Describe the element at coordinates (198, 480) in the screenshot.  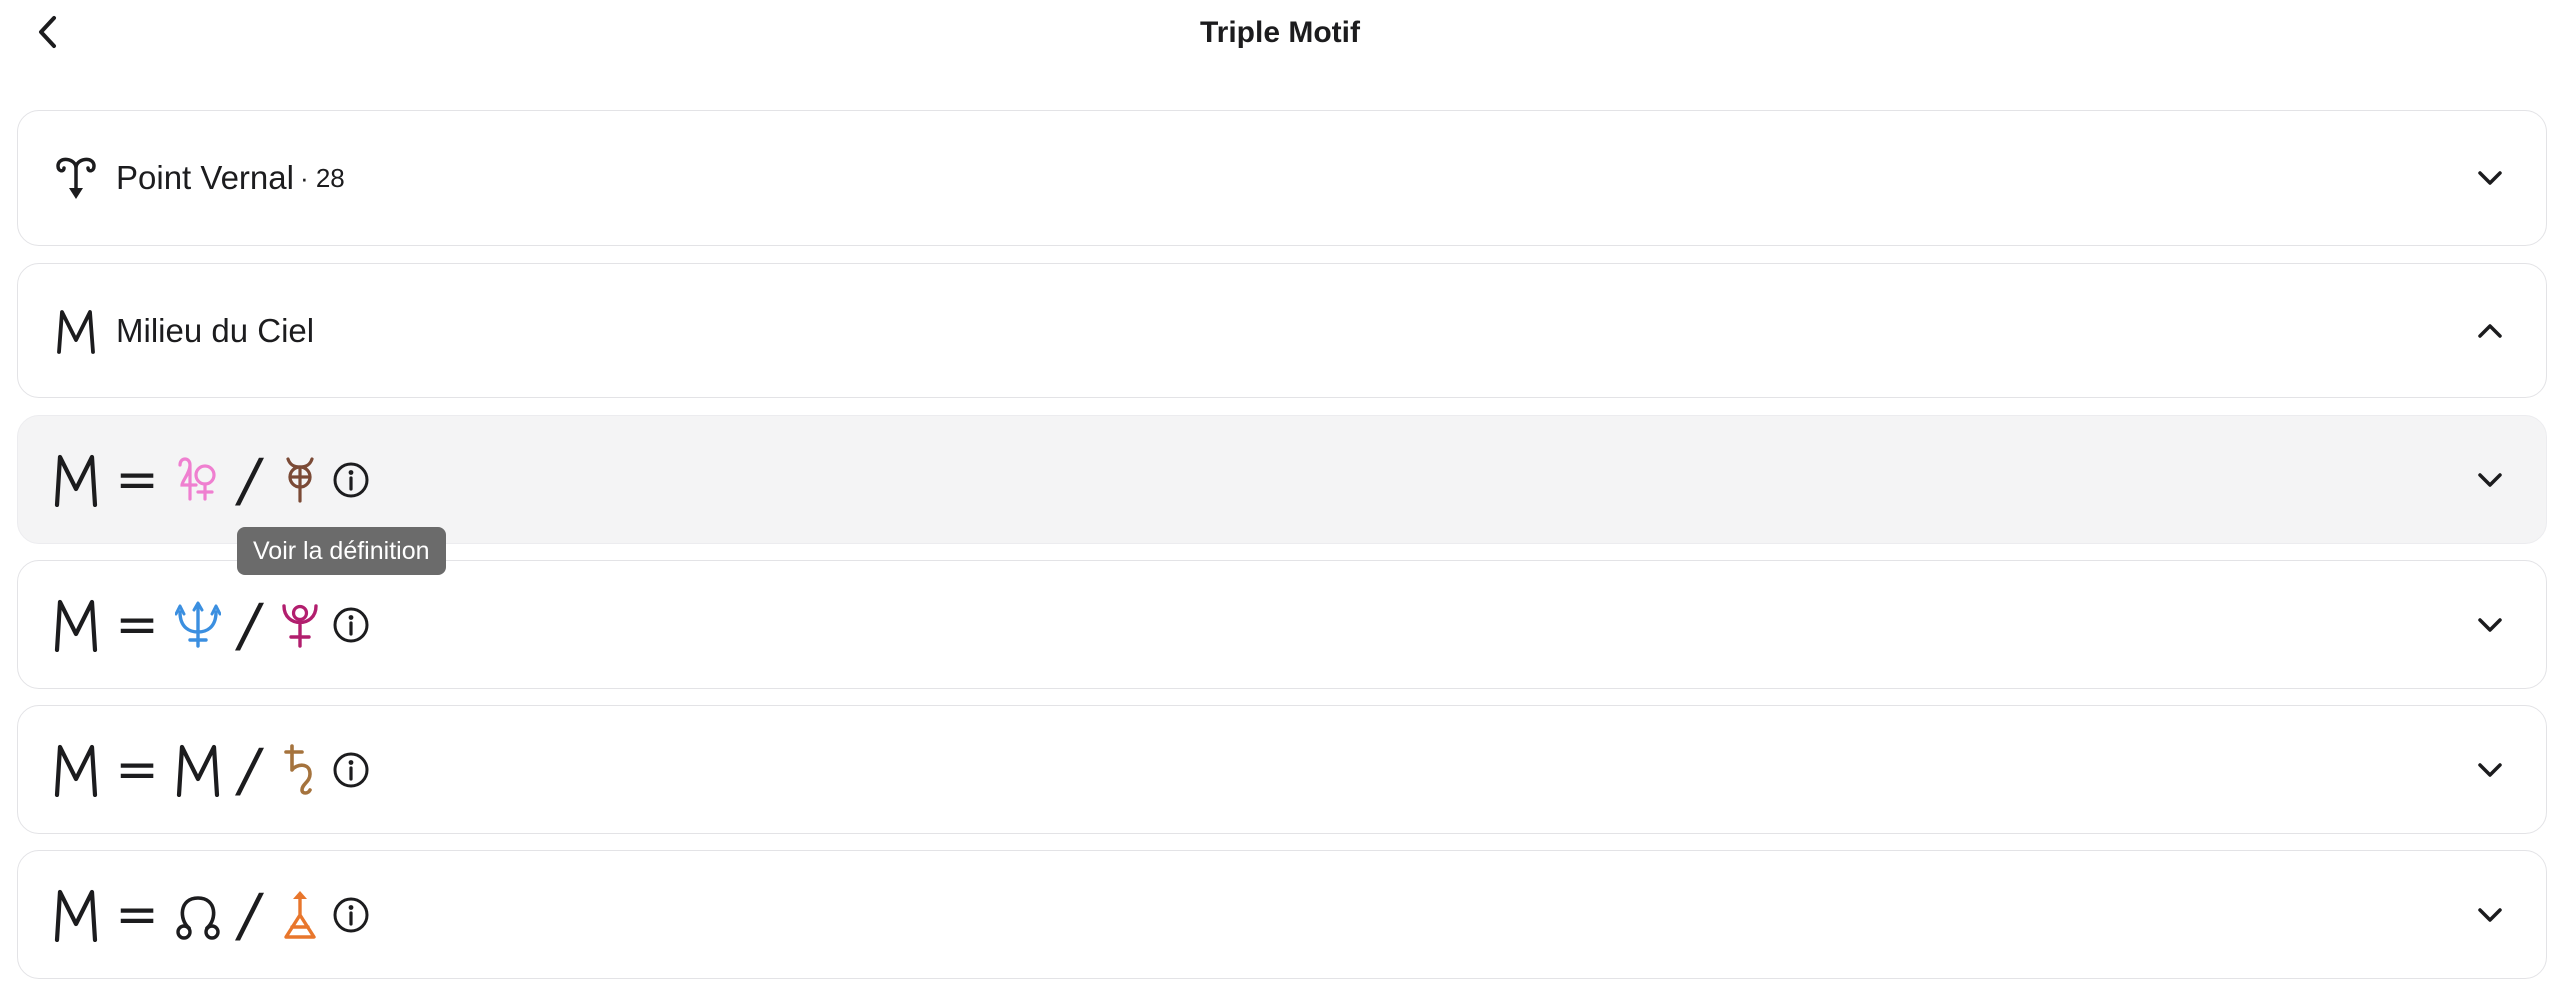
I see `venus-jupiter-icon` at that location.